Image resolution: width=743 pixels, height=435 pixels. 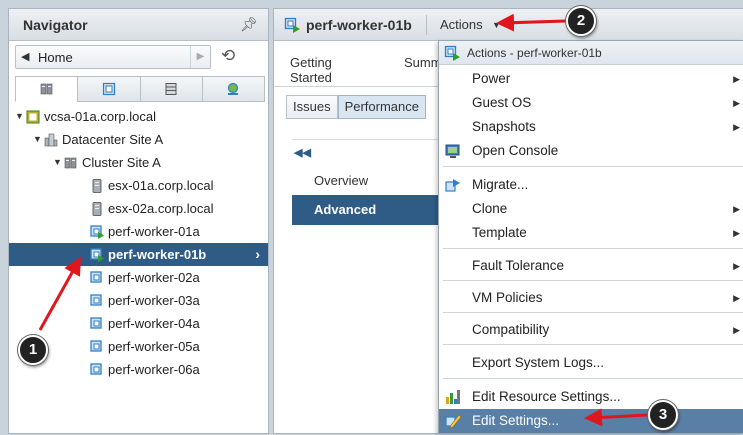 What do you see at coordinates (113, 139) in the screenshot?
I see `tree-item-label: Datacenter Site A` at bounding box center [113, 139].